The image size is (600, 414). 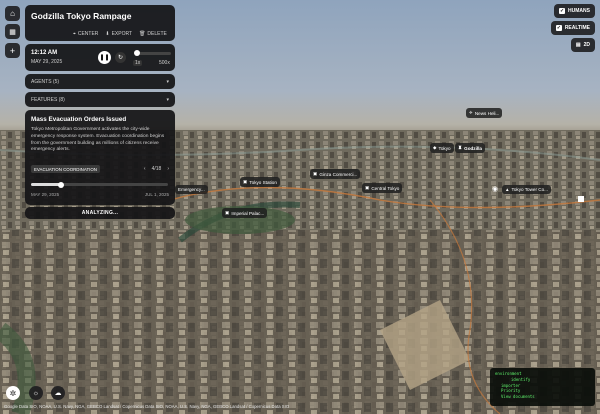 What do you see at coordinates (518, 397) in the screenshot?
I see `terminal-line: View documents` at bounding box center [518, 397].